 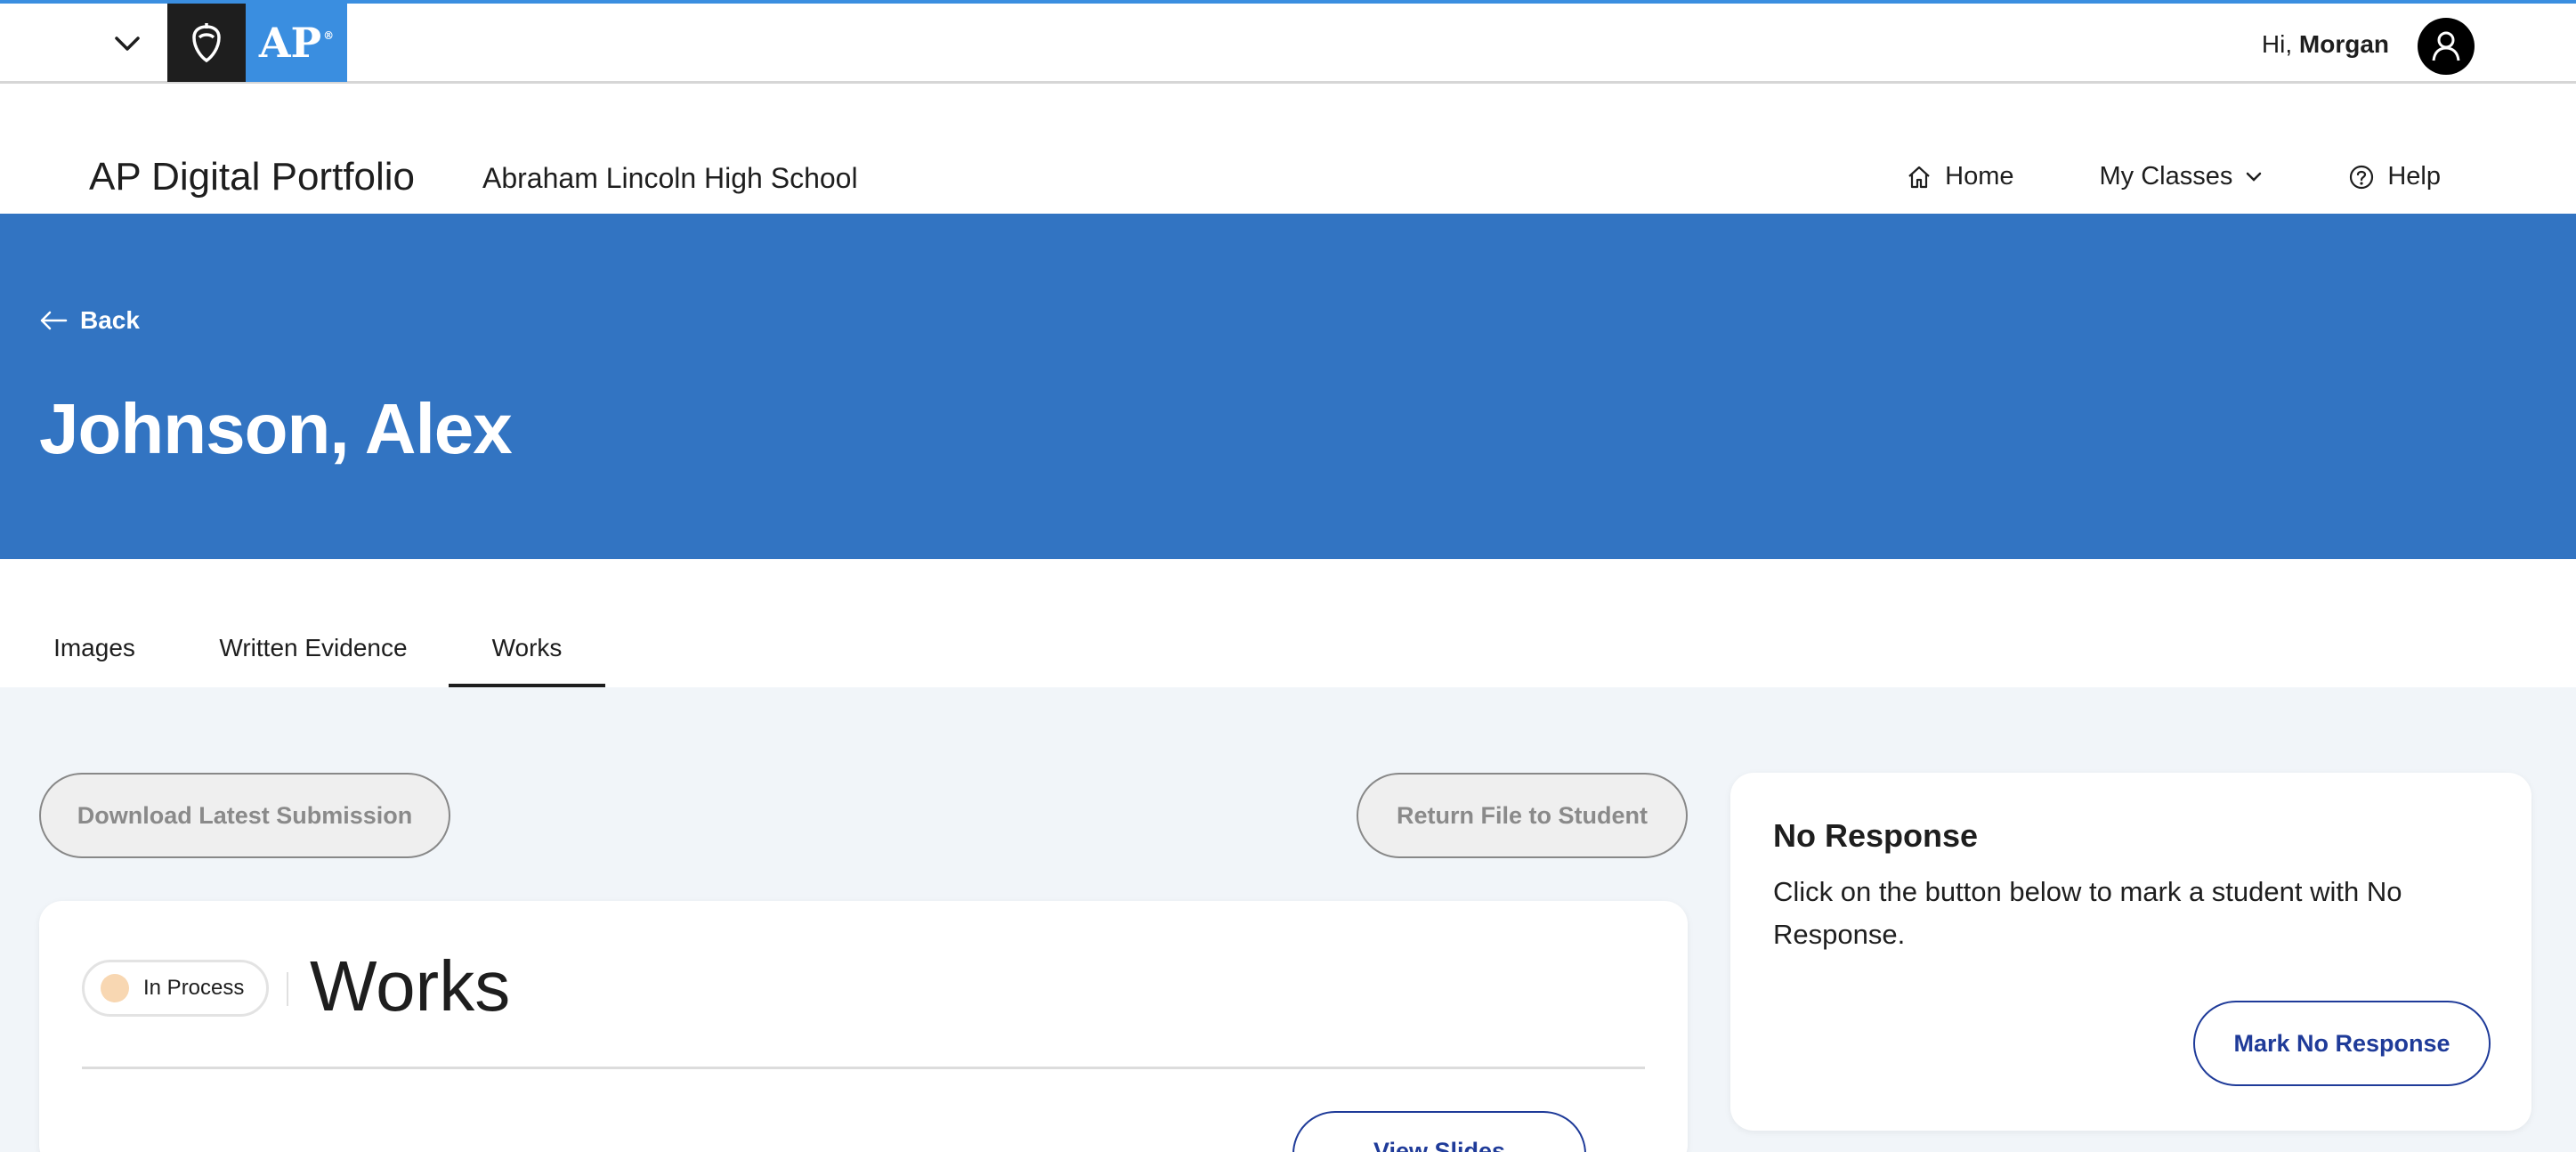 I want to click on nav-my-classes-label: My Classes, so click(x=2166, y=176).